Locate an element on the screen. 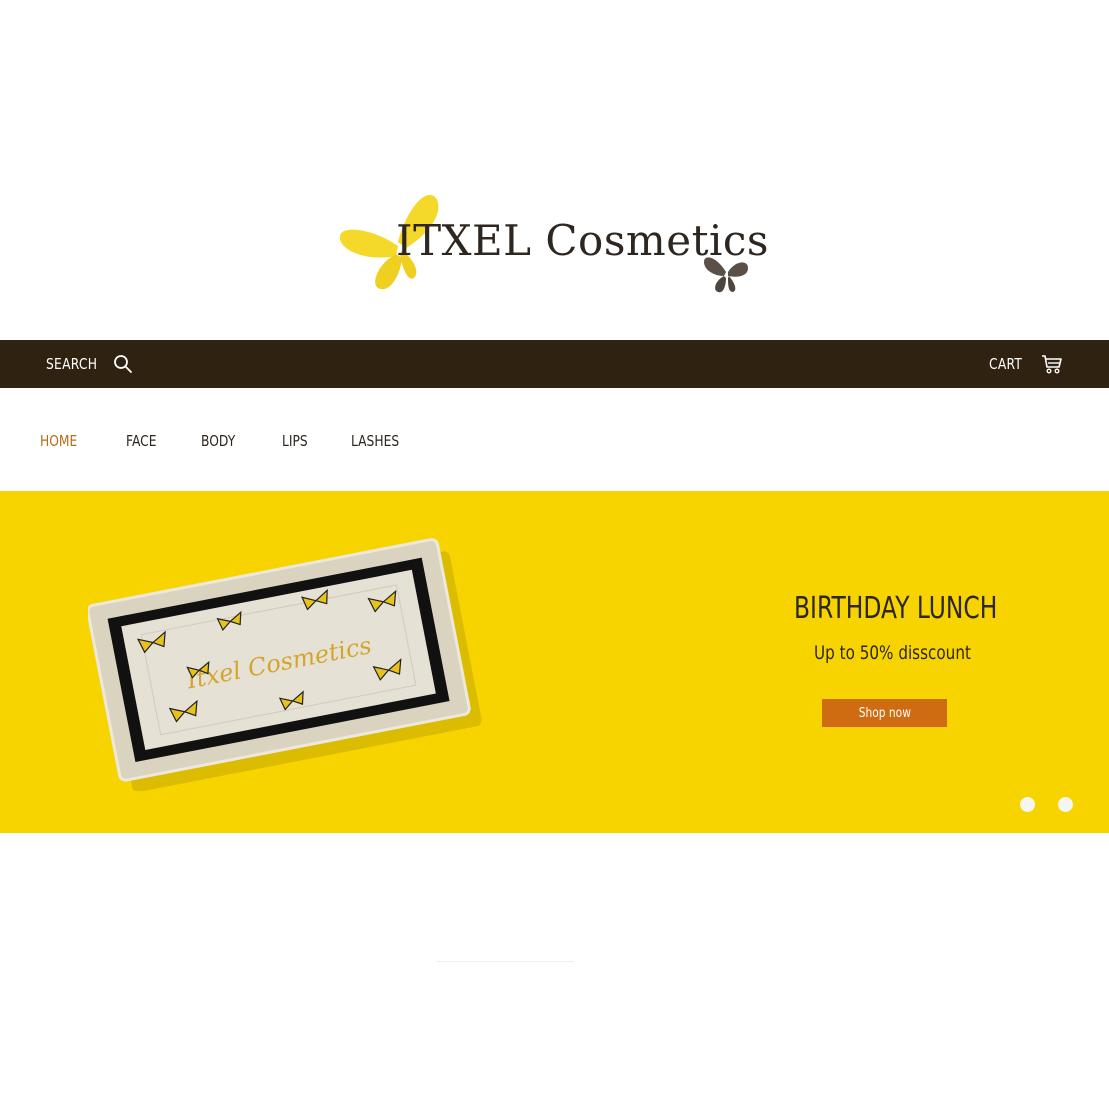 This screenshot has width=1109, height=1109. cart-label: CART is located at coordinates (1005, 364).